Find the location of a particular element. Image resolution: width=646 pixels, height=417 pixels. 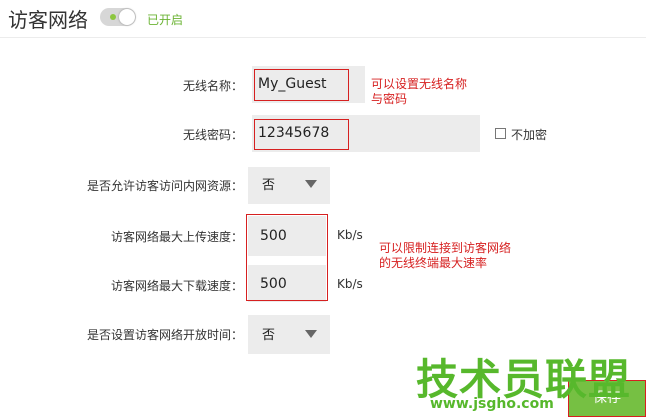

ssid-highlight-box is located at coordinates (301, 85).